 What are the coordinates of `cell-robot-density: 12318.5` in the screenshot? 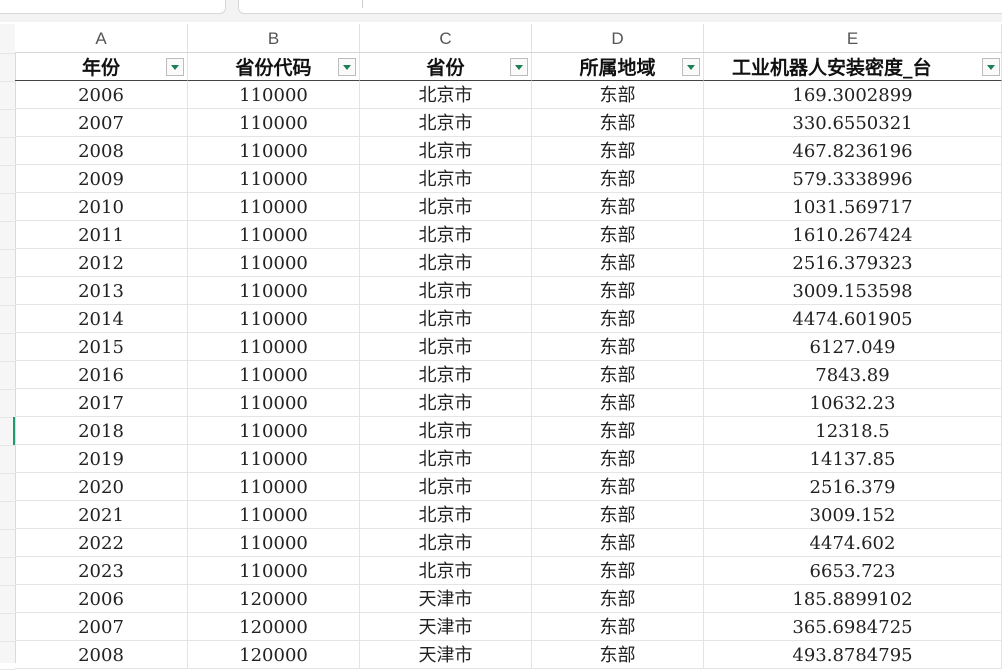 It's located at (853, 431).